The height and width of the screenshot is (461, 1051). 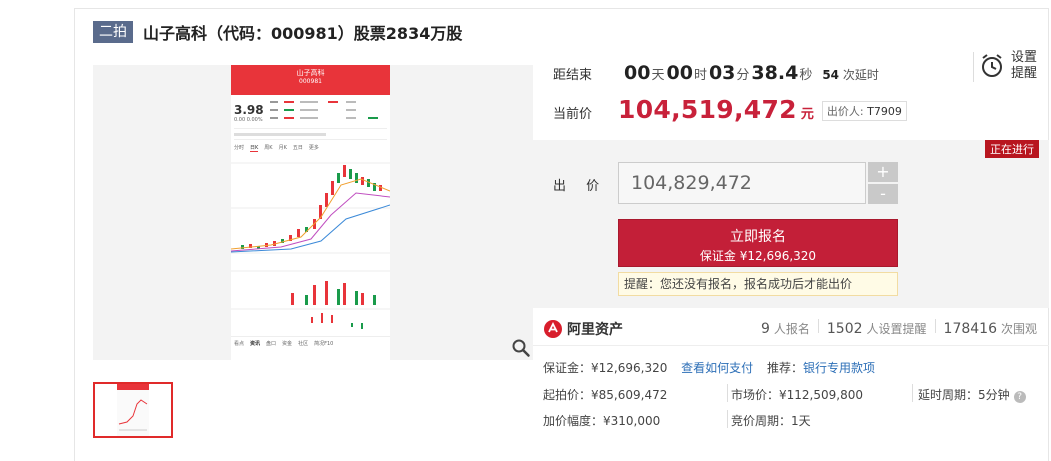 I want to click on platform-logo: 阿里资产, so click(x=583, y=329).